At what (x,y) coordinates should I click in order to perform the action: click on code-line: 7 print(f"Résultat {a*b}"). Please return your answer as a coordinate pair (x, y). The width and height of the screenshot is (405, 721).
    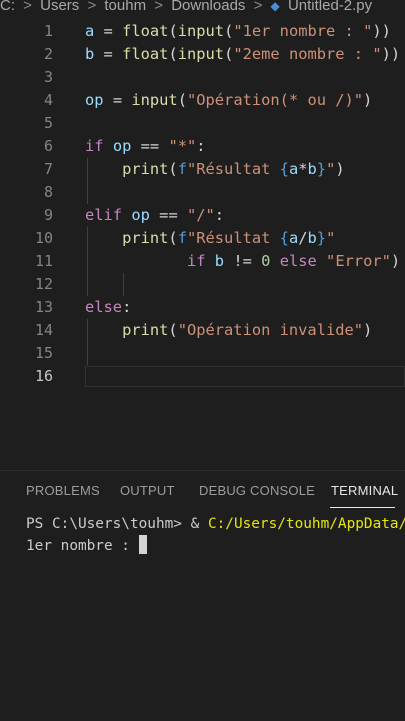
    Looking at the image, I should click on (202, 169).